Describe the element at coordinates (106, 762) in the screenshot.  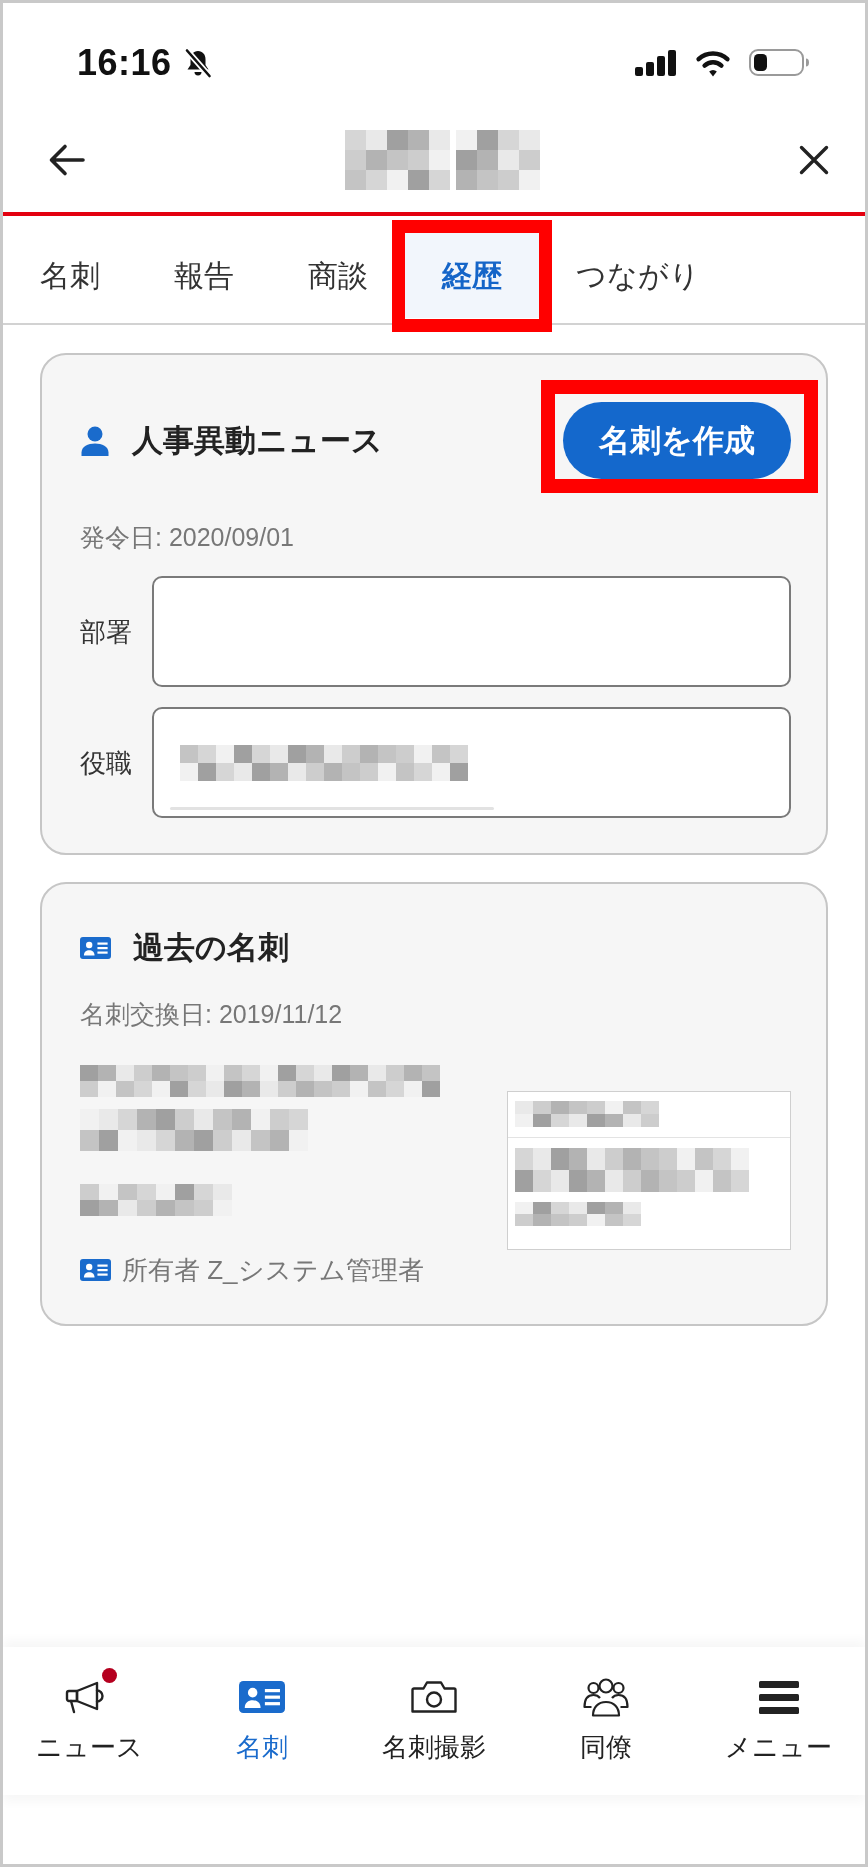
I see `field-label: 役職` at that location.